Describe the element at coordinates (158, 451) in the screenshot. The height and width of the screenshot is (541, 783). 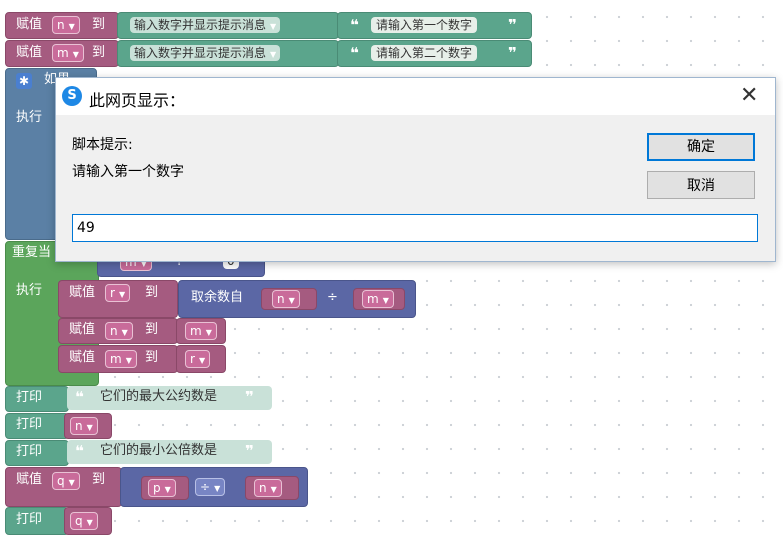
I see `lcm-text: 它们的最小公倍数是` at that location.